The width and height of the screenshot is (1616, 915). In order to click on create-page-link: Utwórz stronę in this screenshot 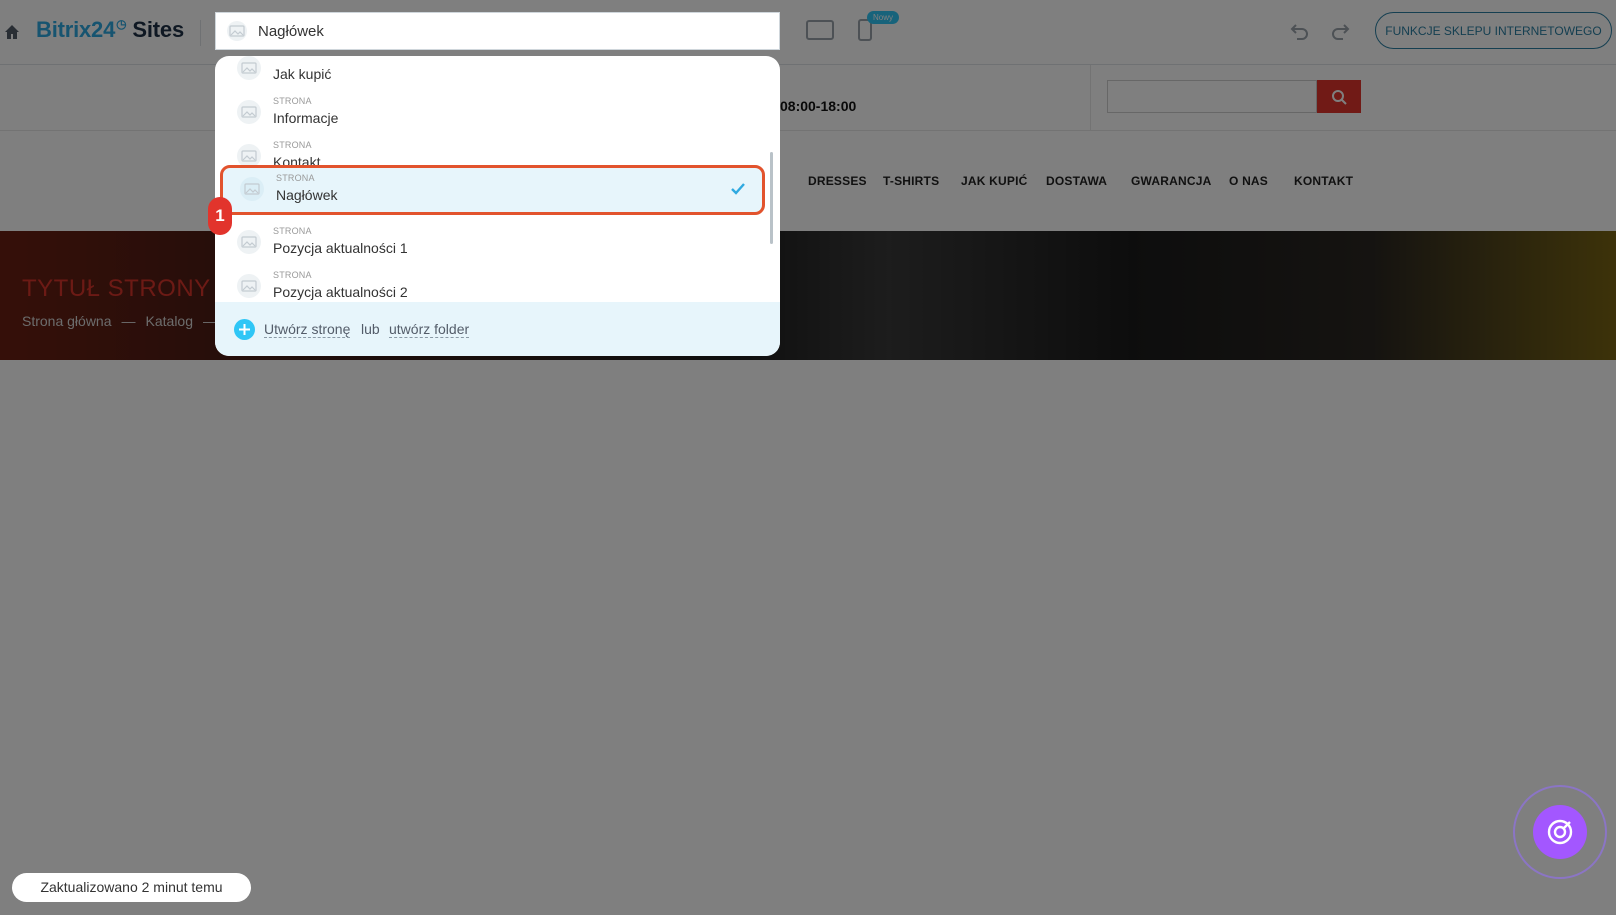, I will do `click(307, 330)`.